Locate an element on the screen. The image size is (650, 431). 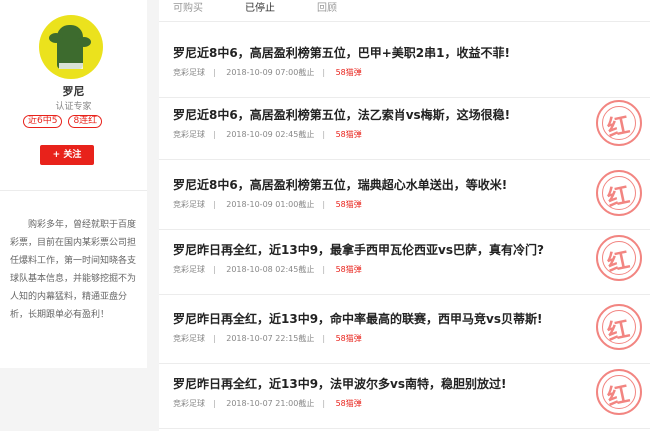
article-time: 2018-10-08 02:45截止 is located at coordinates (270, 269).